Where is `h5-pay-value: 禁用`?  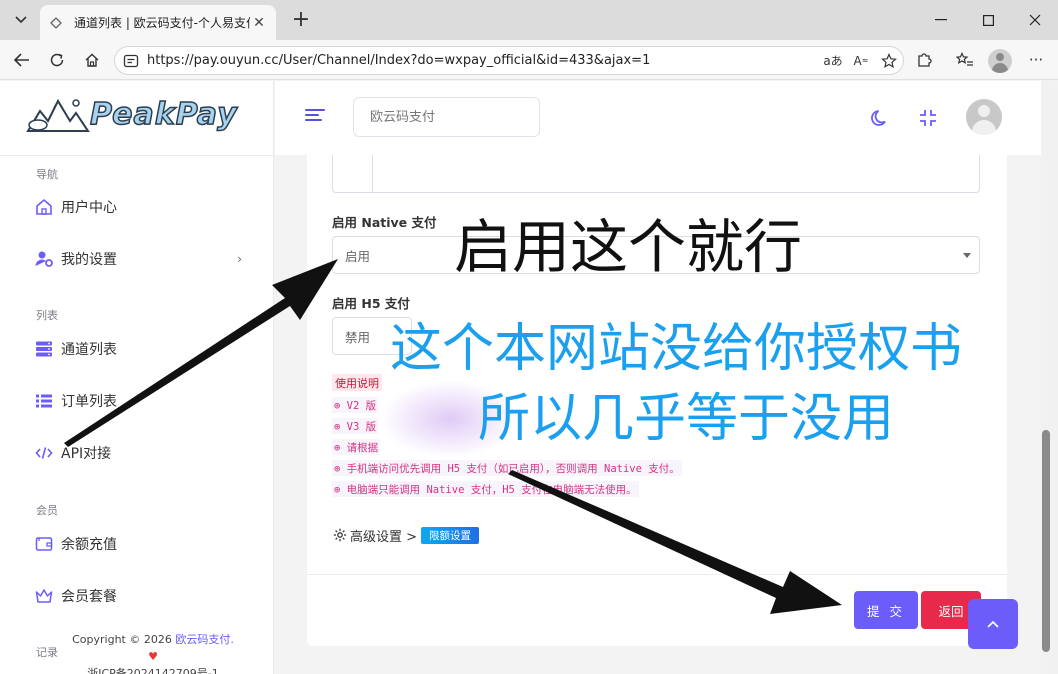 h5-pay-value: 禁用 is located at coordinates (358, 337).